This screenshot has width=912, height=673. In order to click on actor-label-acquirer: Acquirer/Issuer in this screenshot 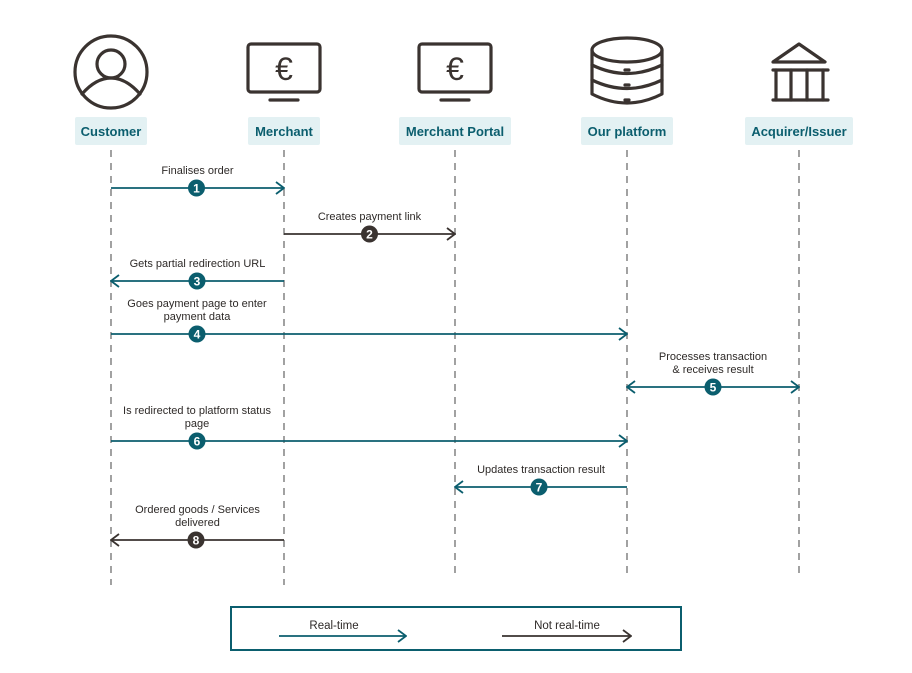, I will do `click(799, 131)`.